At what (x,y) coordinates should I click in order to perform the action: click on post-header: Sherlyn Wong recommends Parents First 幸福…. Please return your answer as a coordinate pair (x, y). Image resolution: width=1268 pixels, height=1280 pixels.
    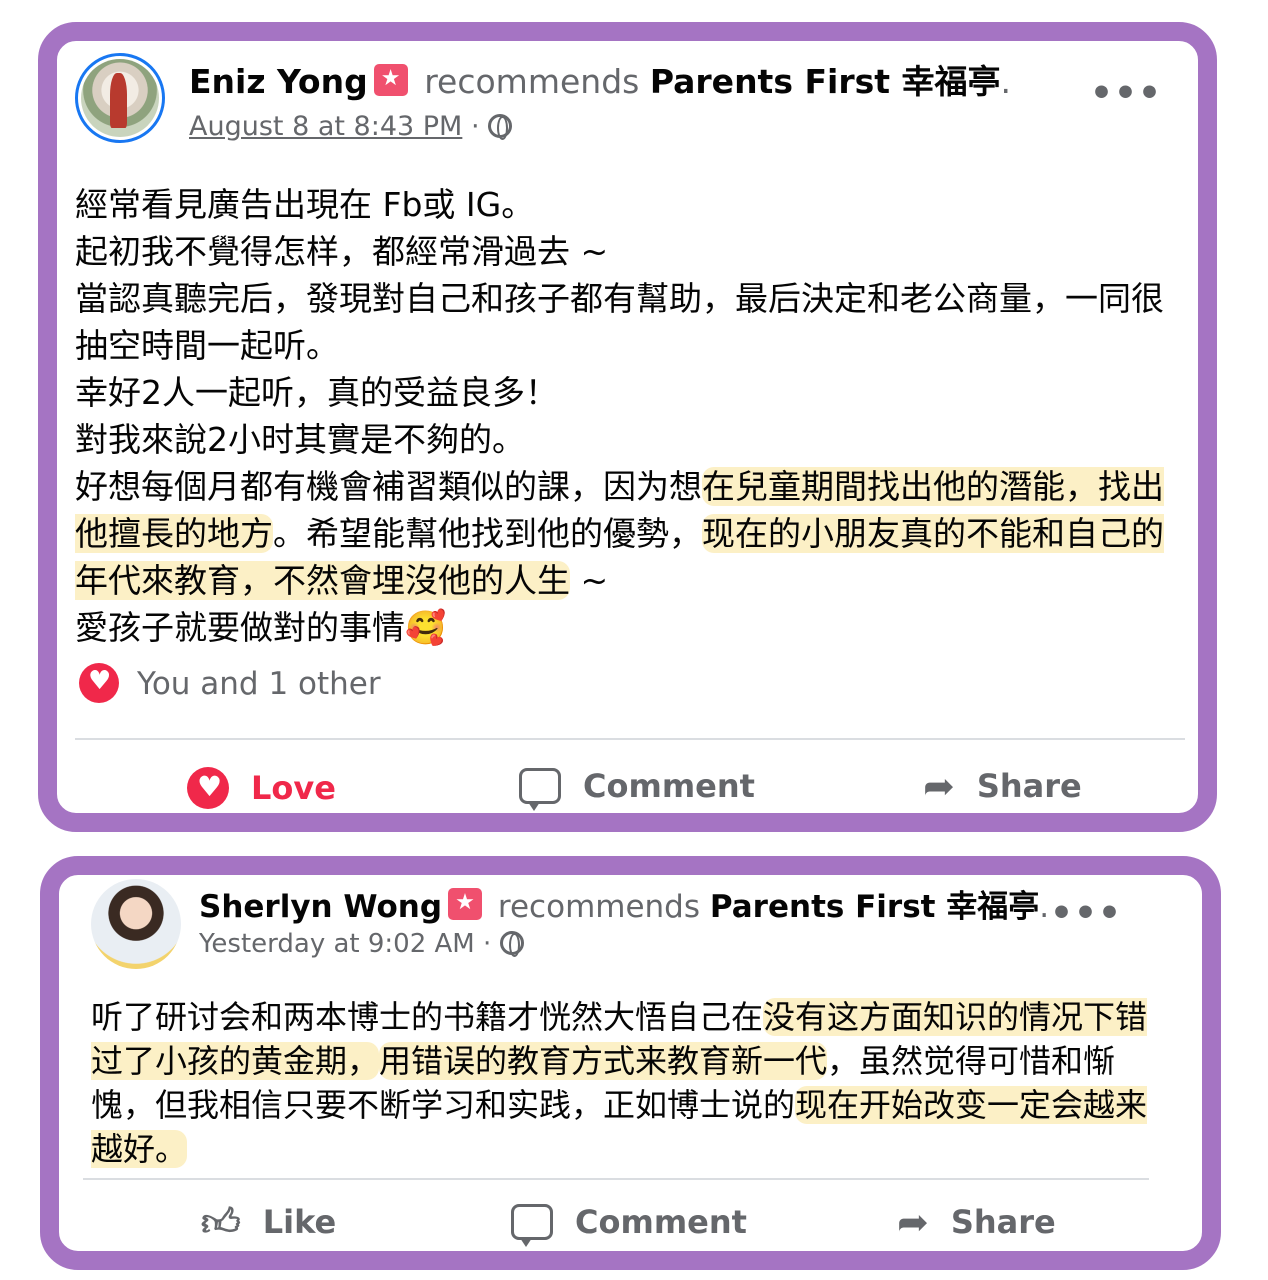
    Looking at the image, I should click on (624, 903).